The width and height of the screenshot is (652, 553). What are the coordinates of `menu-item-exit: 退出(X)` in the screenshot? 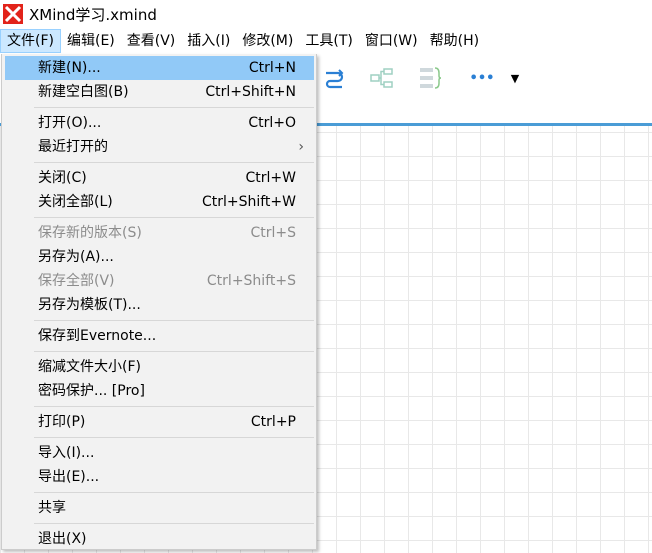 It's located at (159, 539).